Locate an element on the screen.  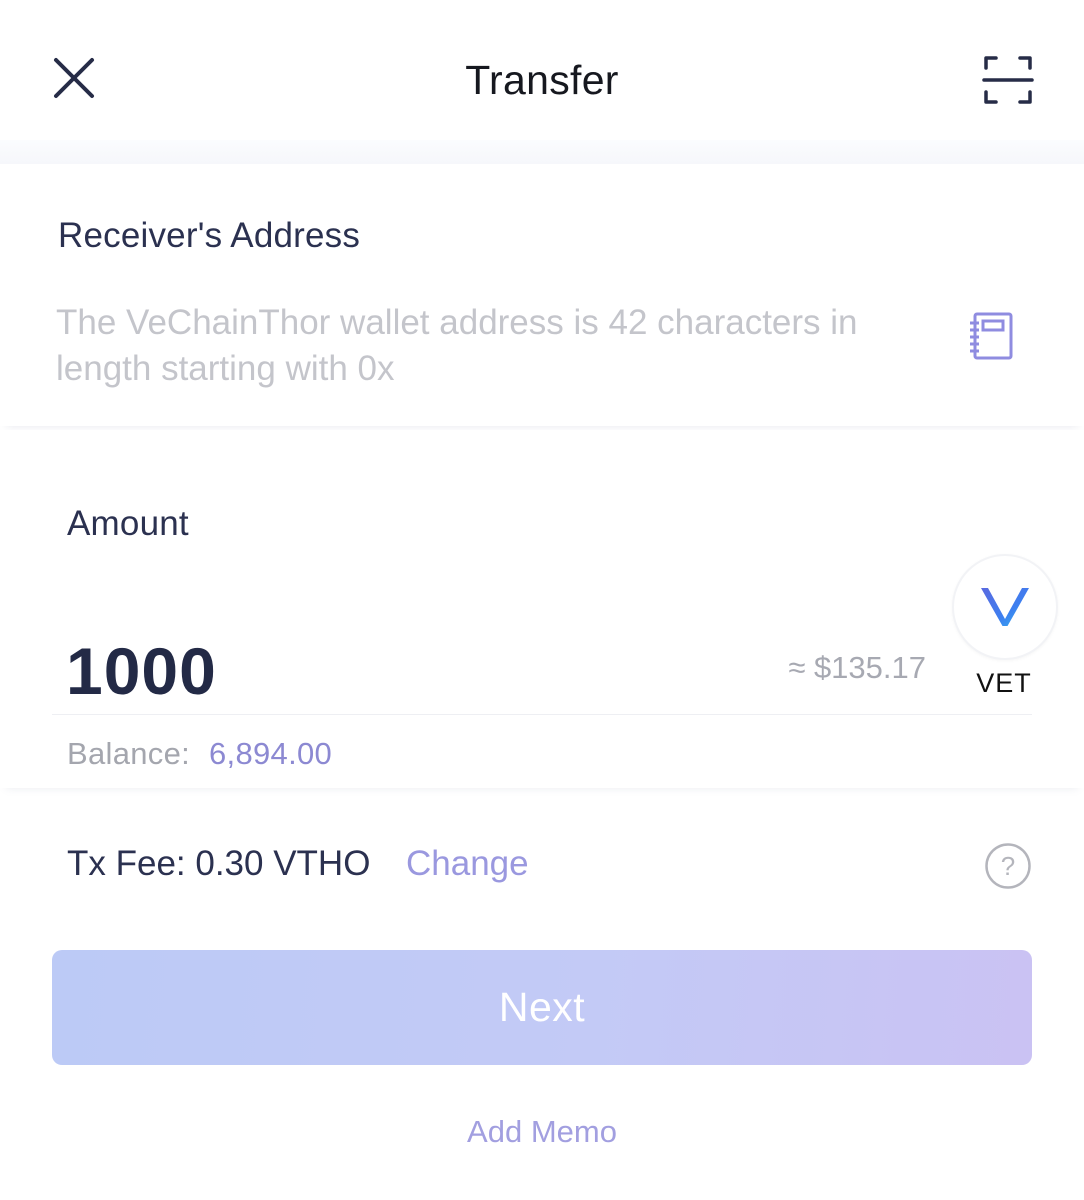
vet-logo-icon is located at coordinates (1005, 607).